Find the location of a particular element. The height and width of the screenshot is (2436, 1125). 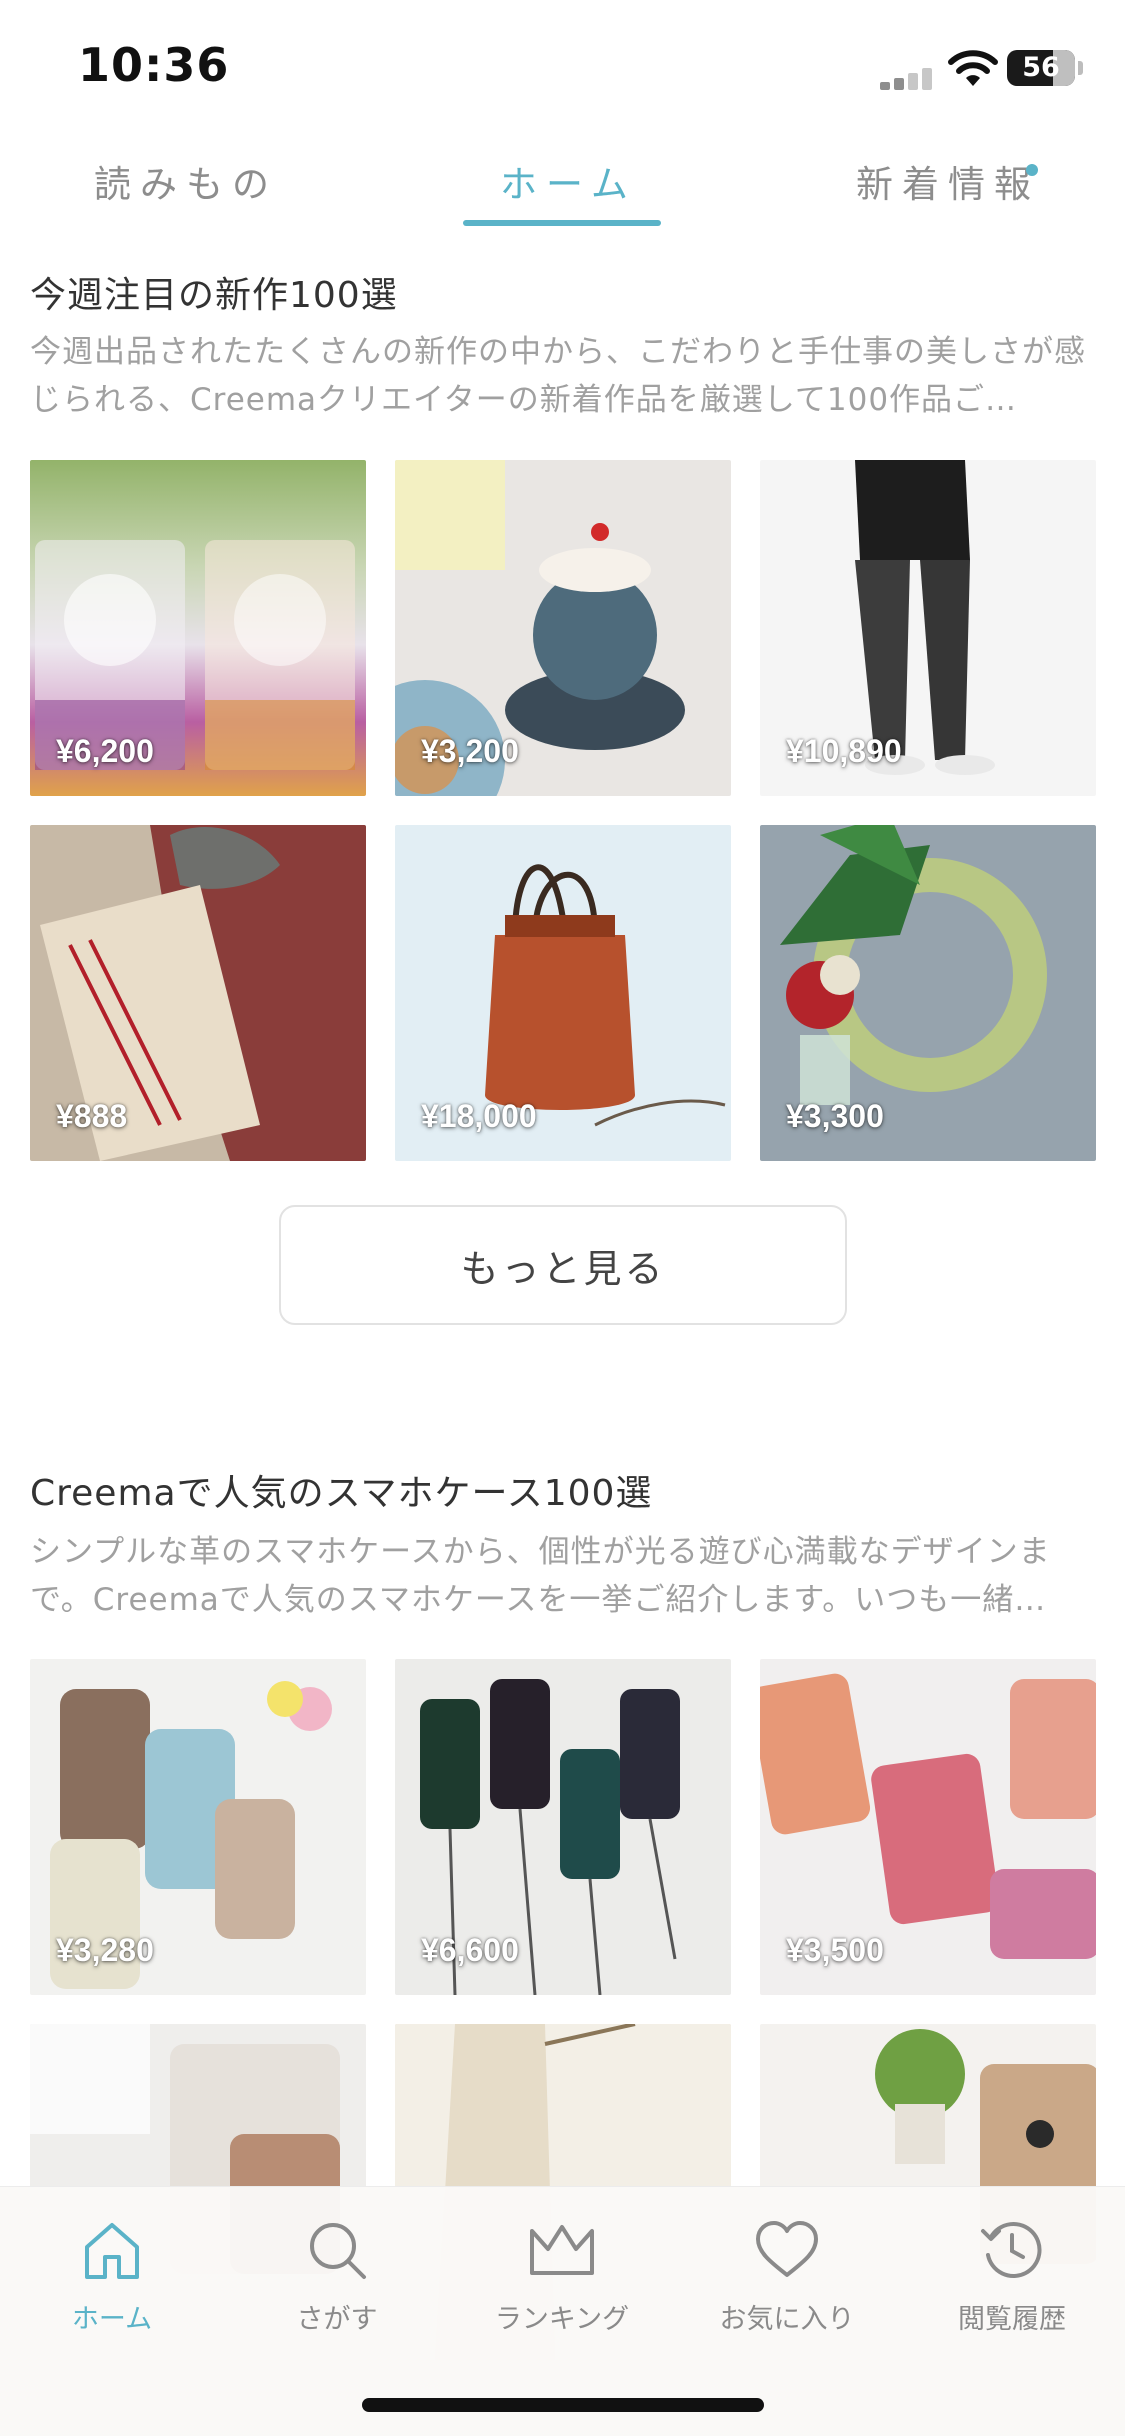

cellular-signal-icon is located at coordinates (906, 79).